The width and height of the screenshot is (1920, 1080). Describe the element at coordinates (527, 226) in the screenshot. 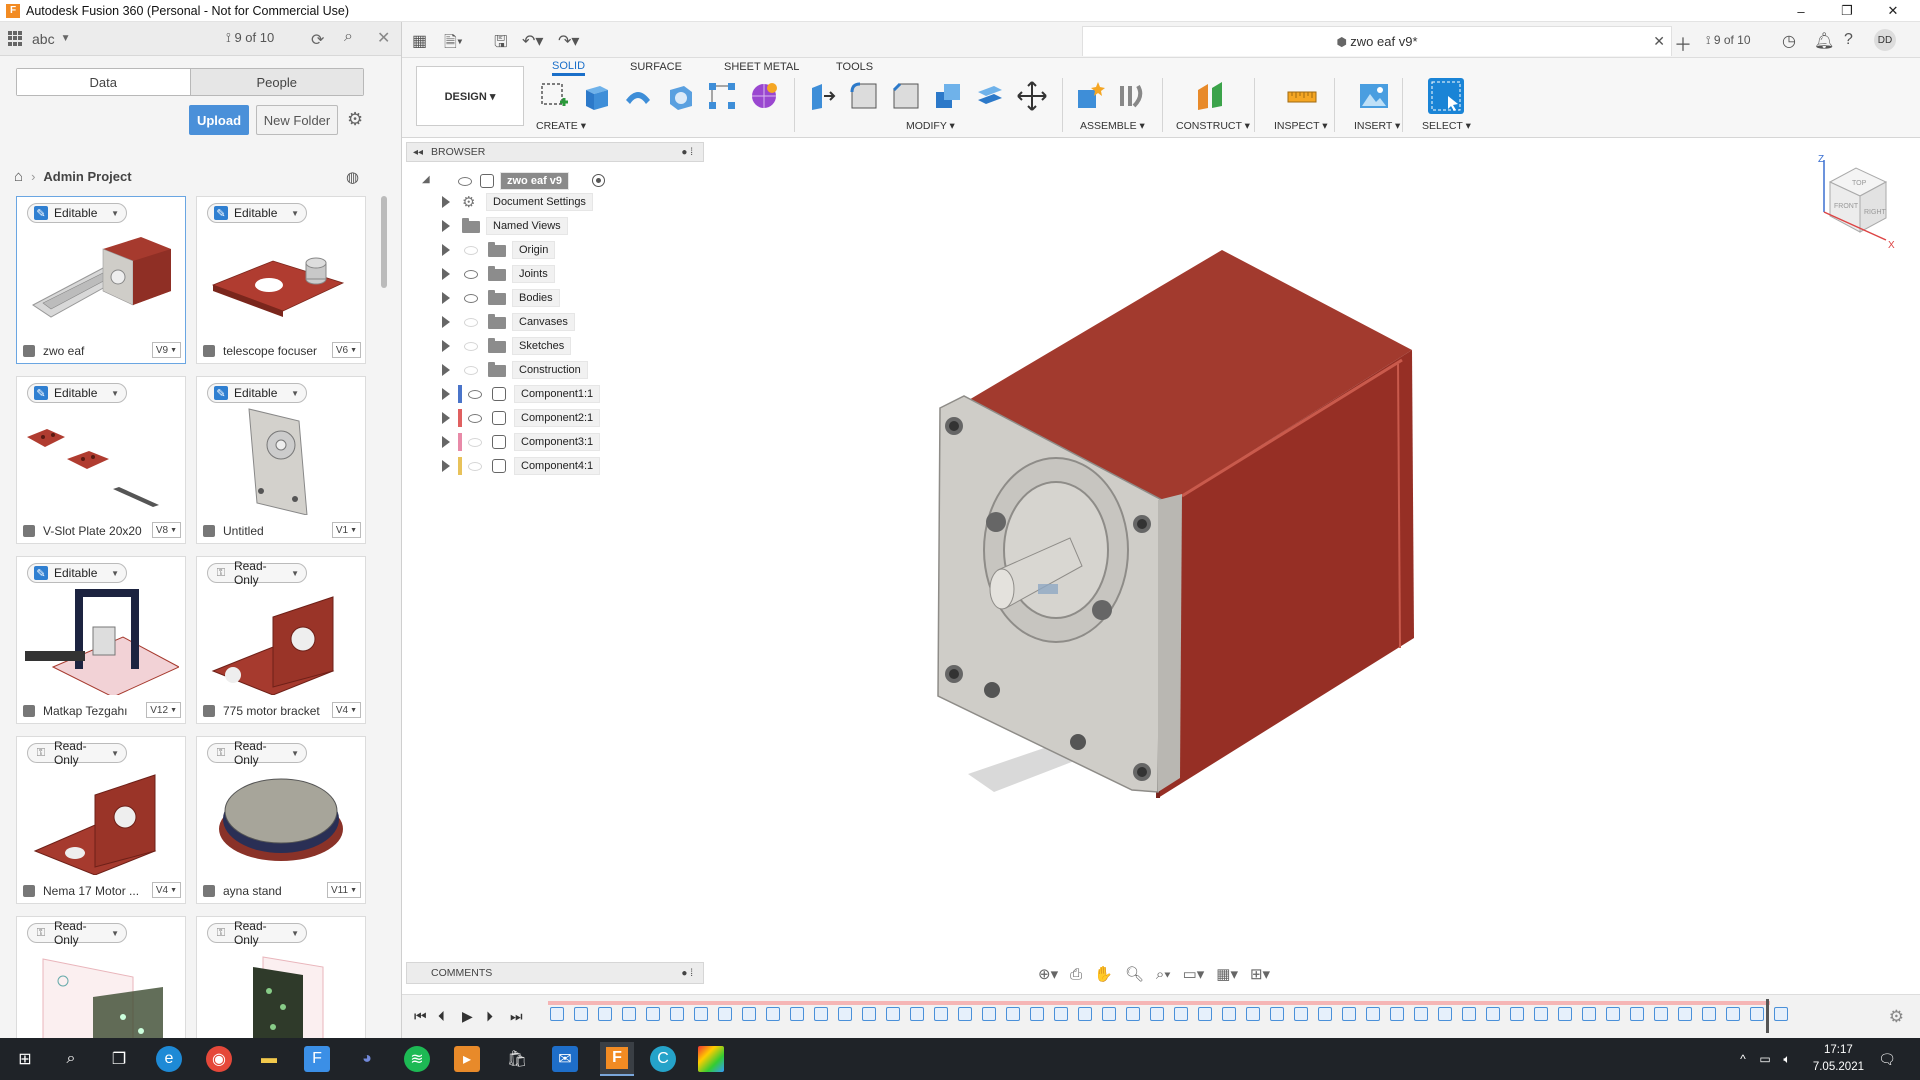

I see `browser-item-label: Named Views` at that location.